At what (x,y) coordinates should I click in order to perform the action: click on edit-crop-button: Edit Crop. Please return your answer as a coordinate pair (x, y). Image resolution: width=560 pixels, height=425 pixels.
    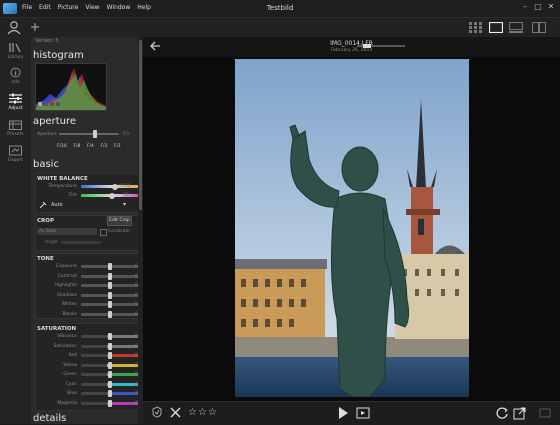
    Looking at the image, I should click on (119, 221).